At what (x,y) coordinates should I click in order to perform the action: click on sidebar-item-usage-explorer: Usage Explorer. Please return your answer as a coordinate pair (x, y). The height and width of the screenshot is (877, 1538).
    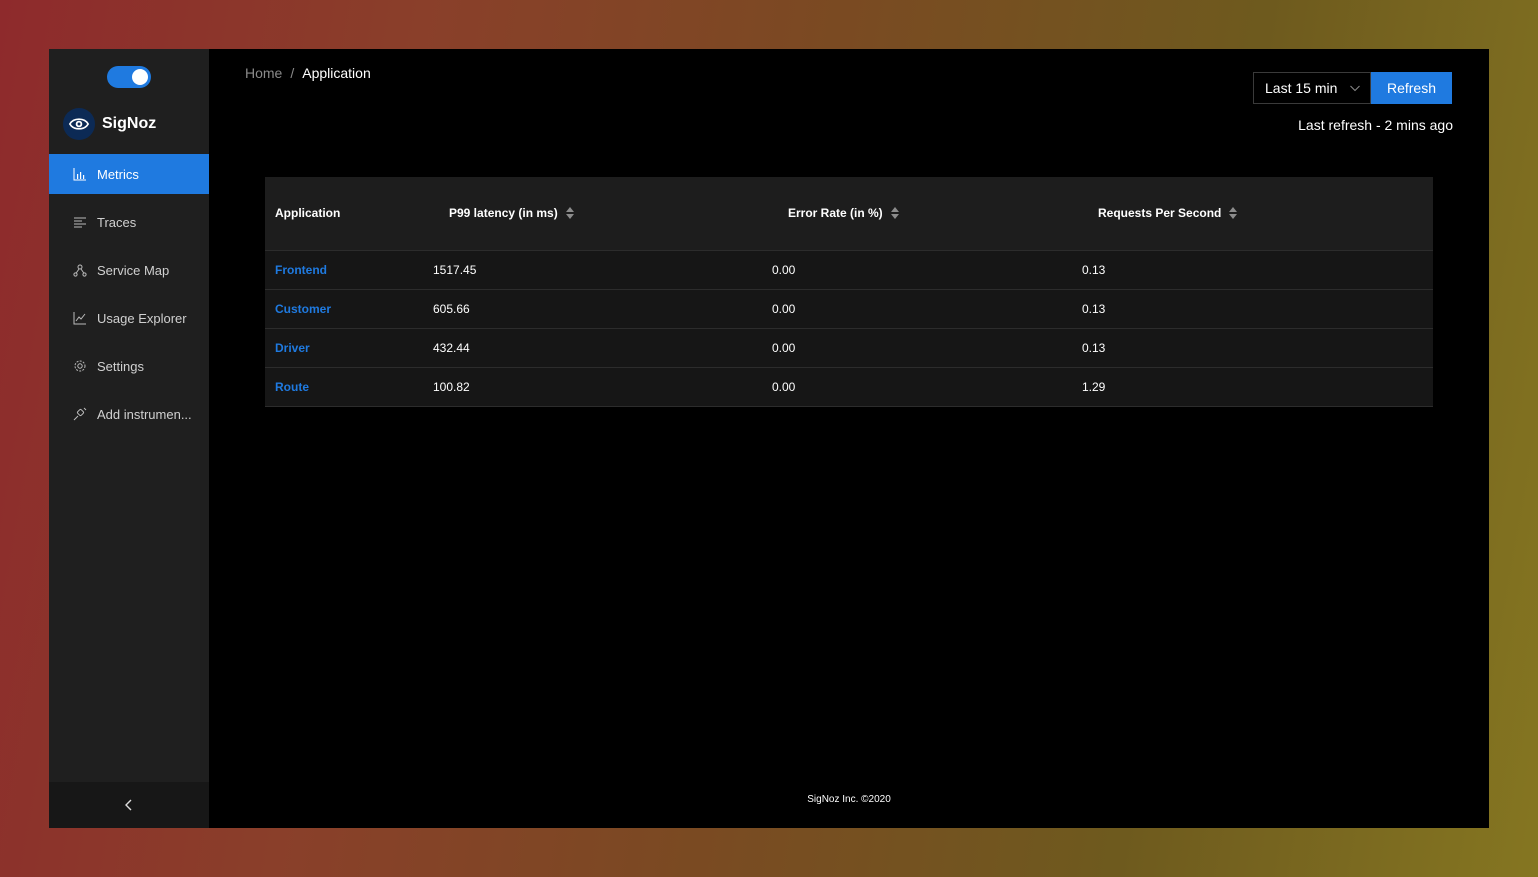
    Looking at the image, I should click on (129, 318).